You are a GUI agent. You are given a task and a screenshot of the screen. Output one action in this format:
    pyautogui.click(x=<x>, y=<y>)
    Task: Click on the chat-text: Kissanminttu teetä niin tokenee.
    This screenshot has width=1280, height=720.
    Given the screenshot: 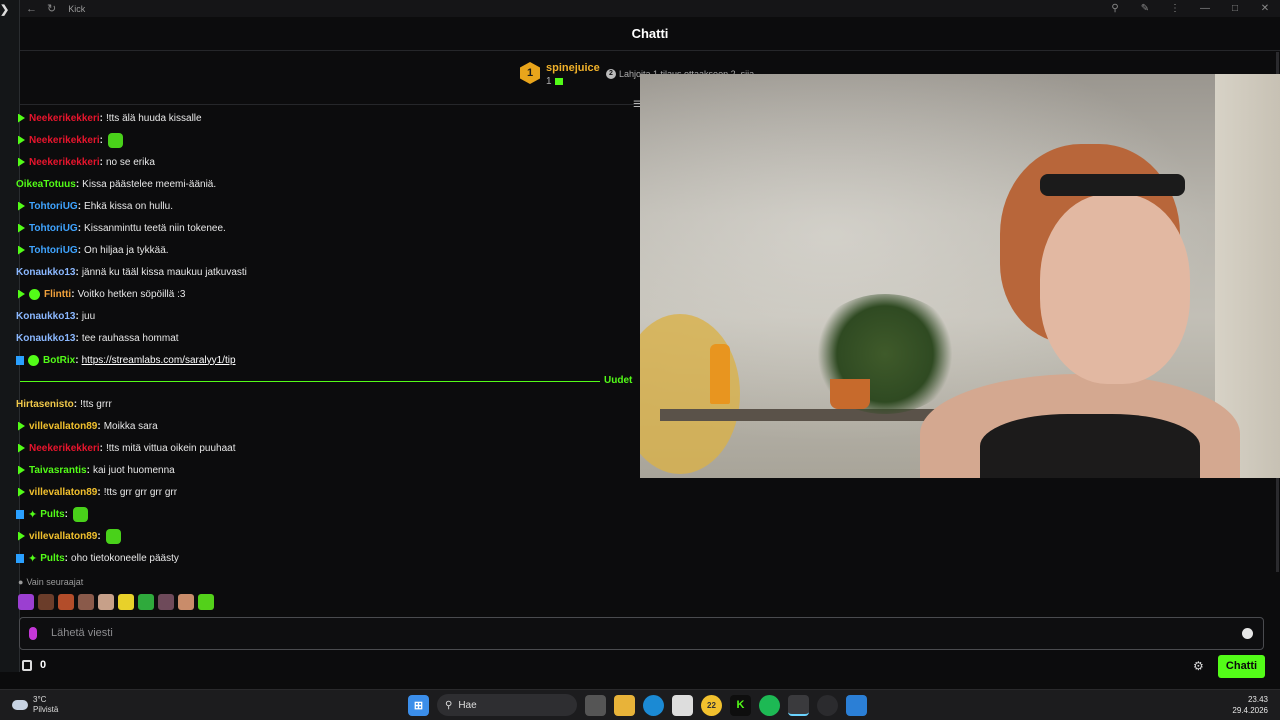 What is the action you would take?
    pyautogui.click(x=155, y=228)
    